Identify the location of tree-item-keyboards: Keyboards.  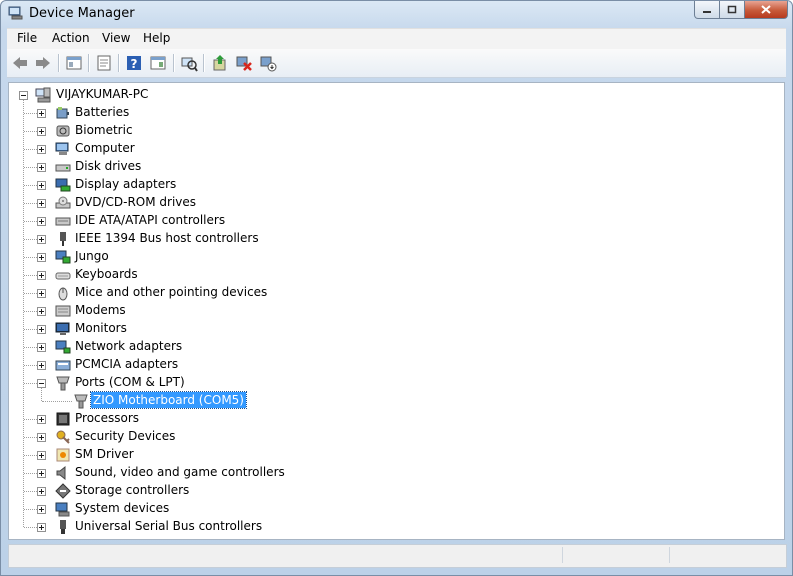
(106, 274).